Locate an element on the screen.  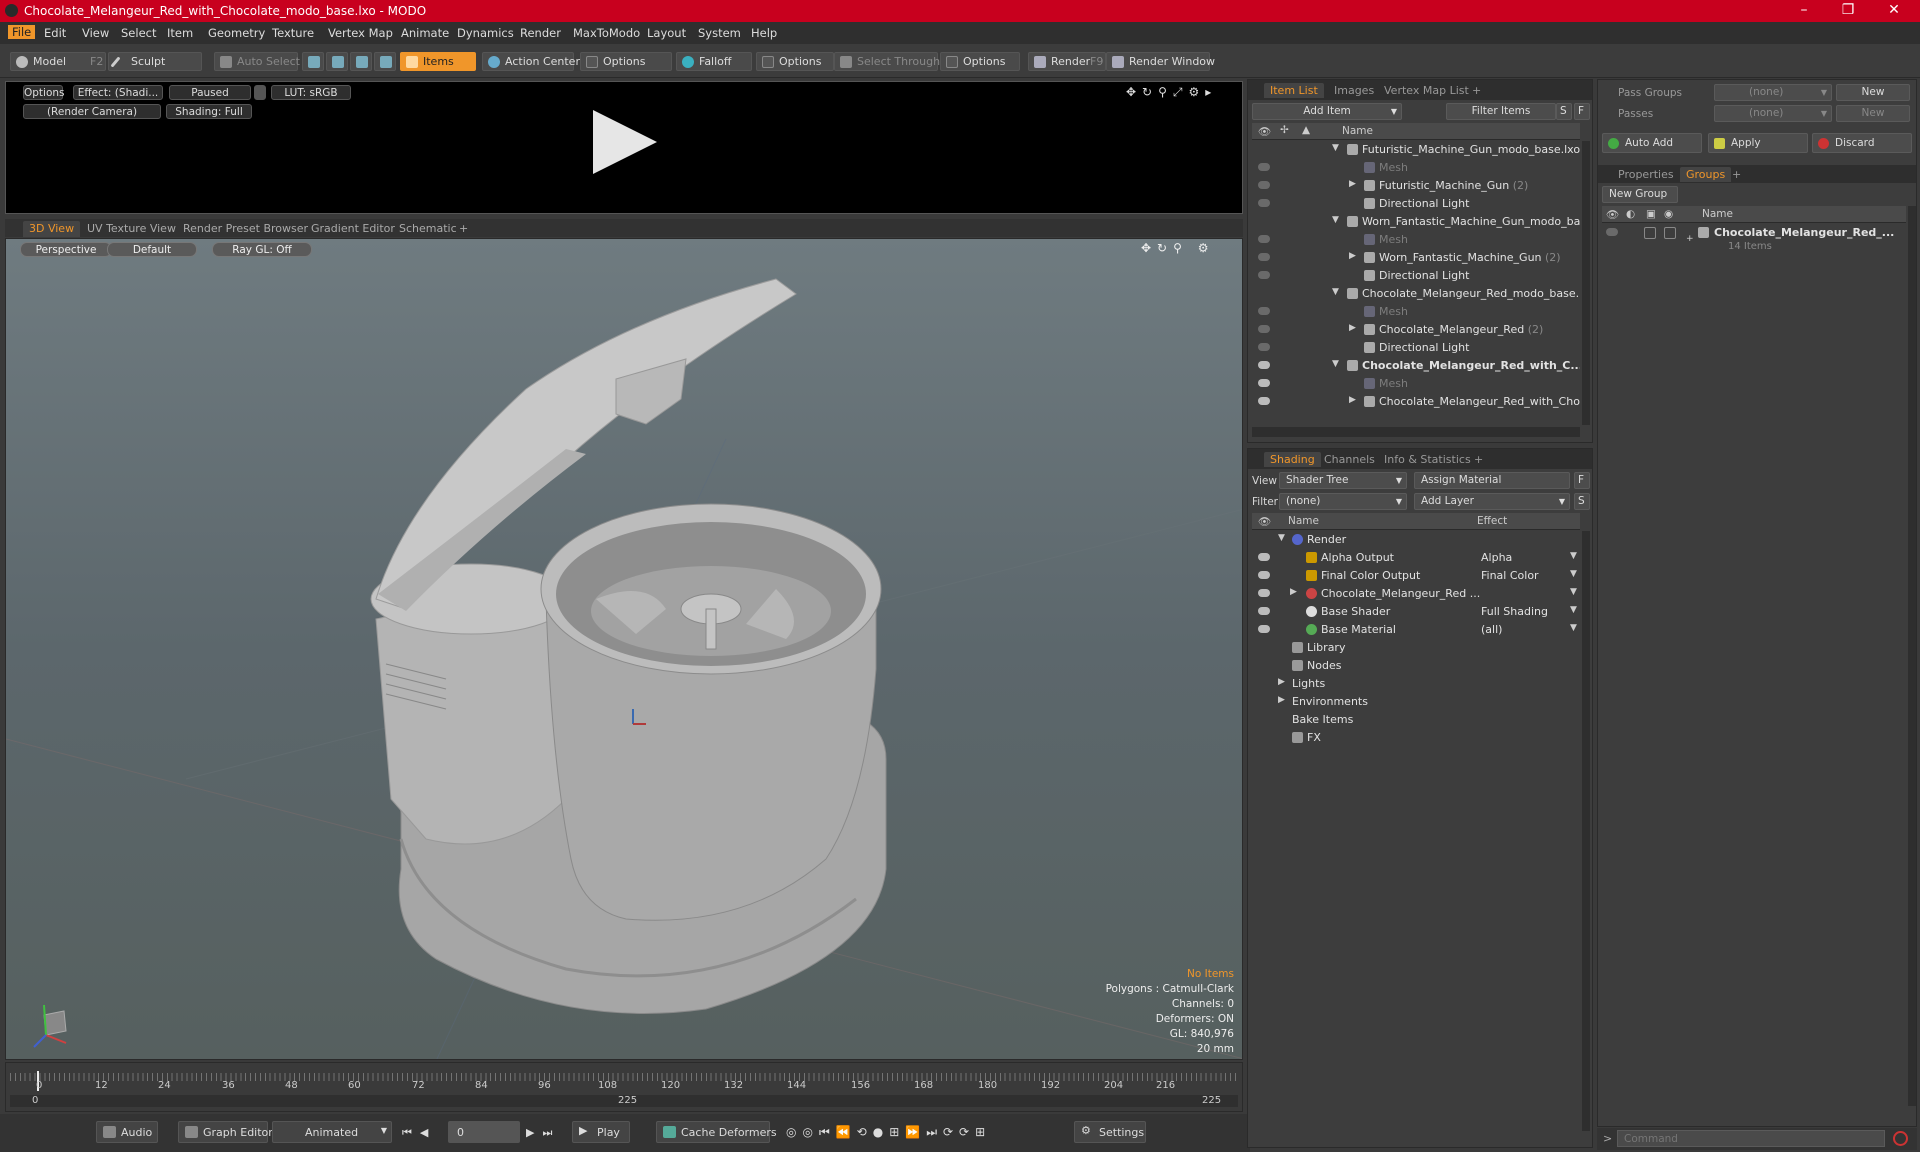
shader-item: Final Color Output Final Color ▼ is located at coordinates (1416, 576).